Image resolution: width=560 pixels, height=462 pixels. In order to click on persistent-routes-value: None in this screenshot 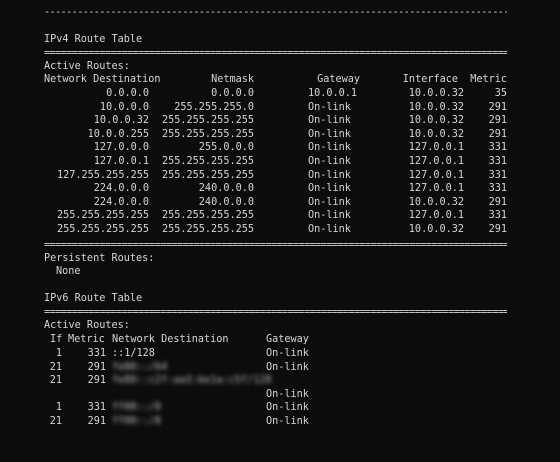, I will do `click(68, 271)`.